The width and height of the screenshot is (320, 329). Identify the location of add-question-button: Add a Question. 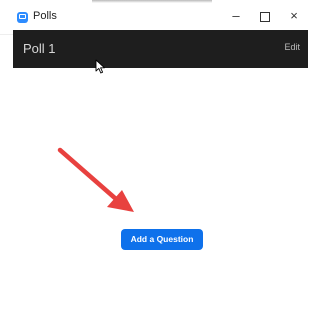
(162, 239).